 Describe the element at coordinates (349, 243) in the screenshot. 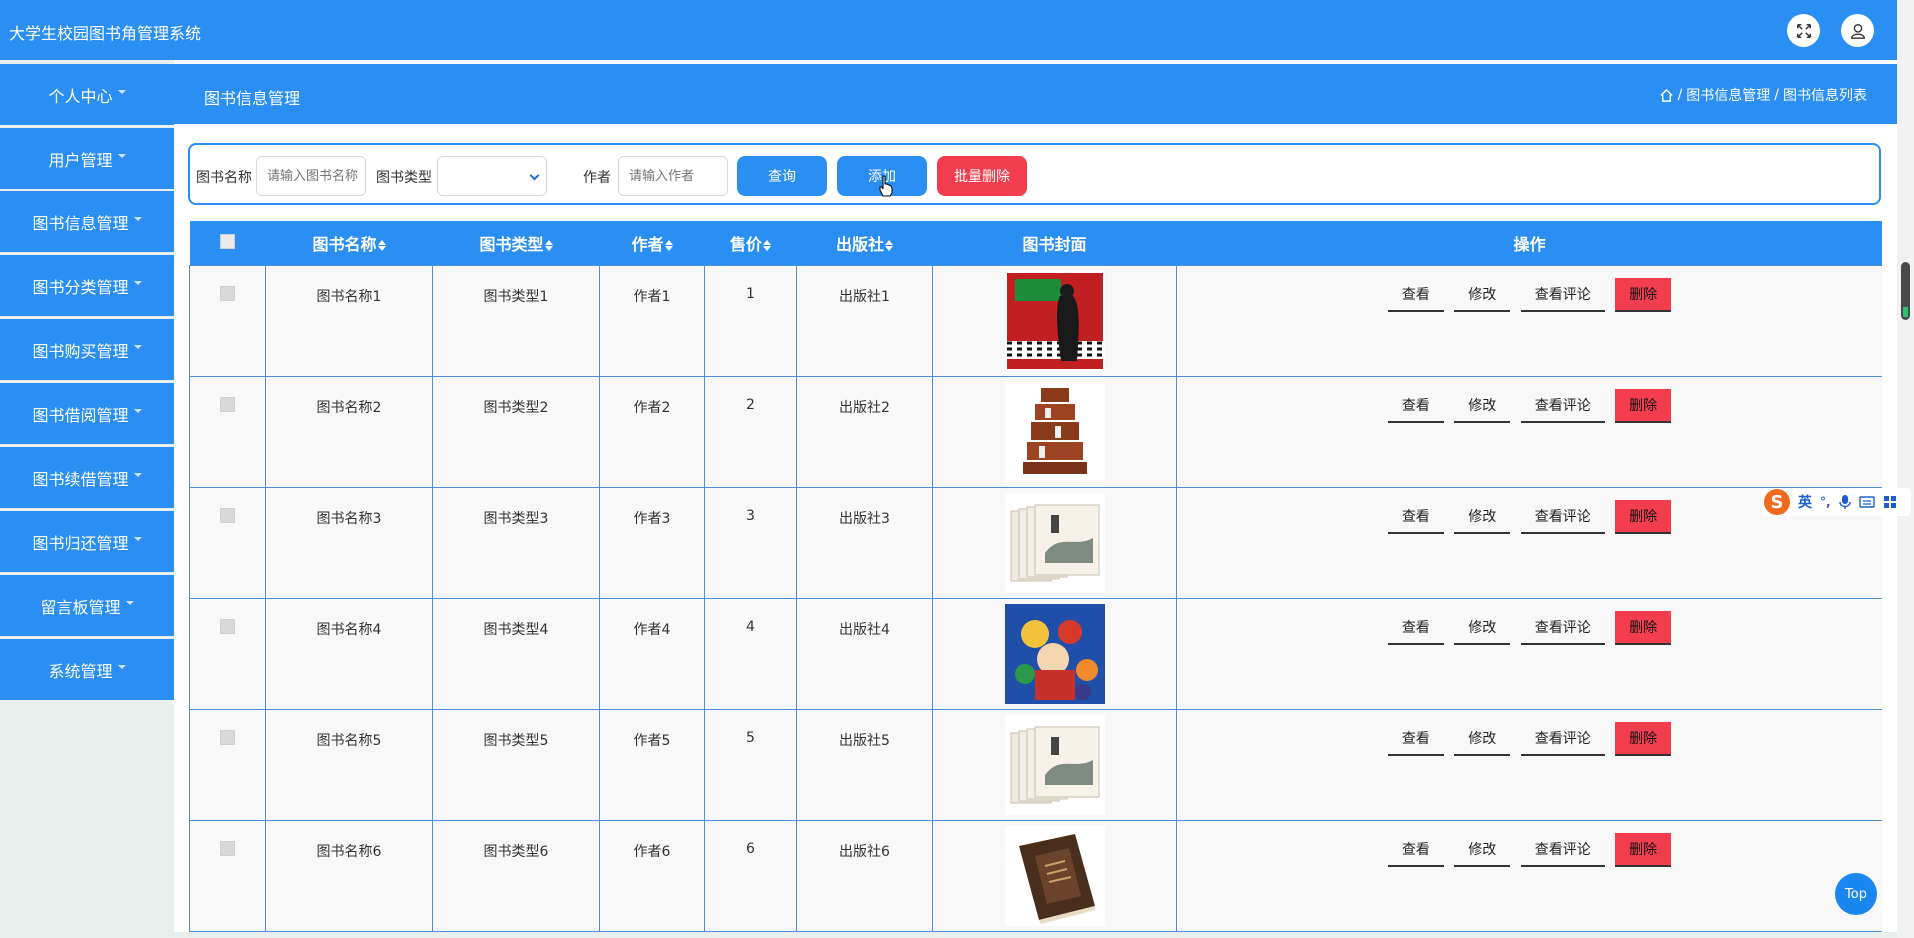

I see `column-header-name: 图书名称` at that location.